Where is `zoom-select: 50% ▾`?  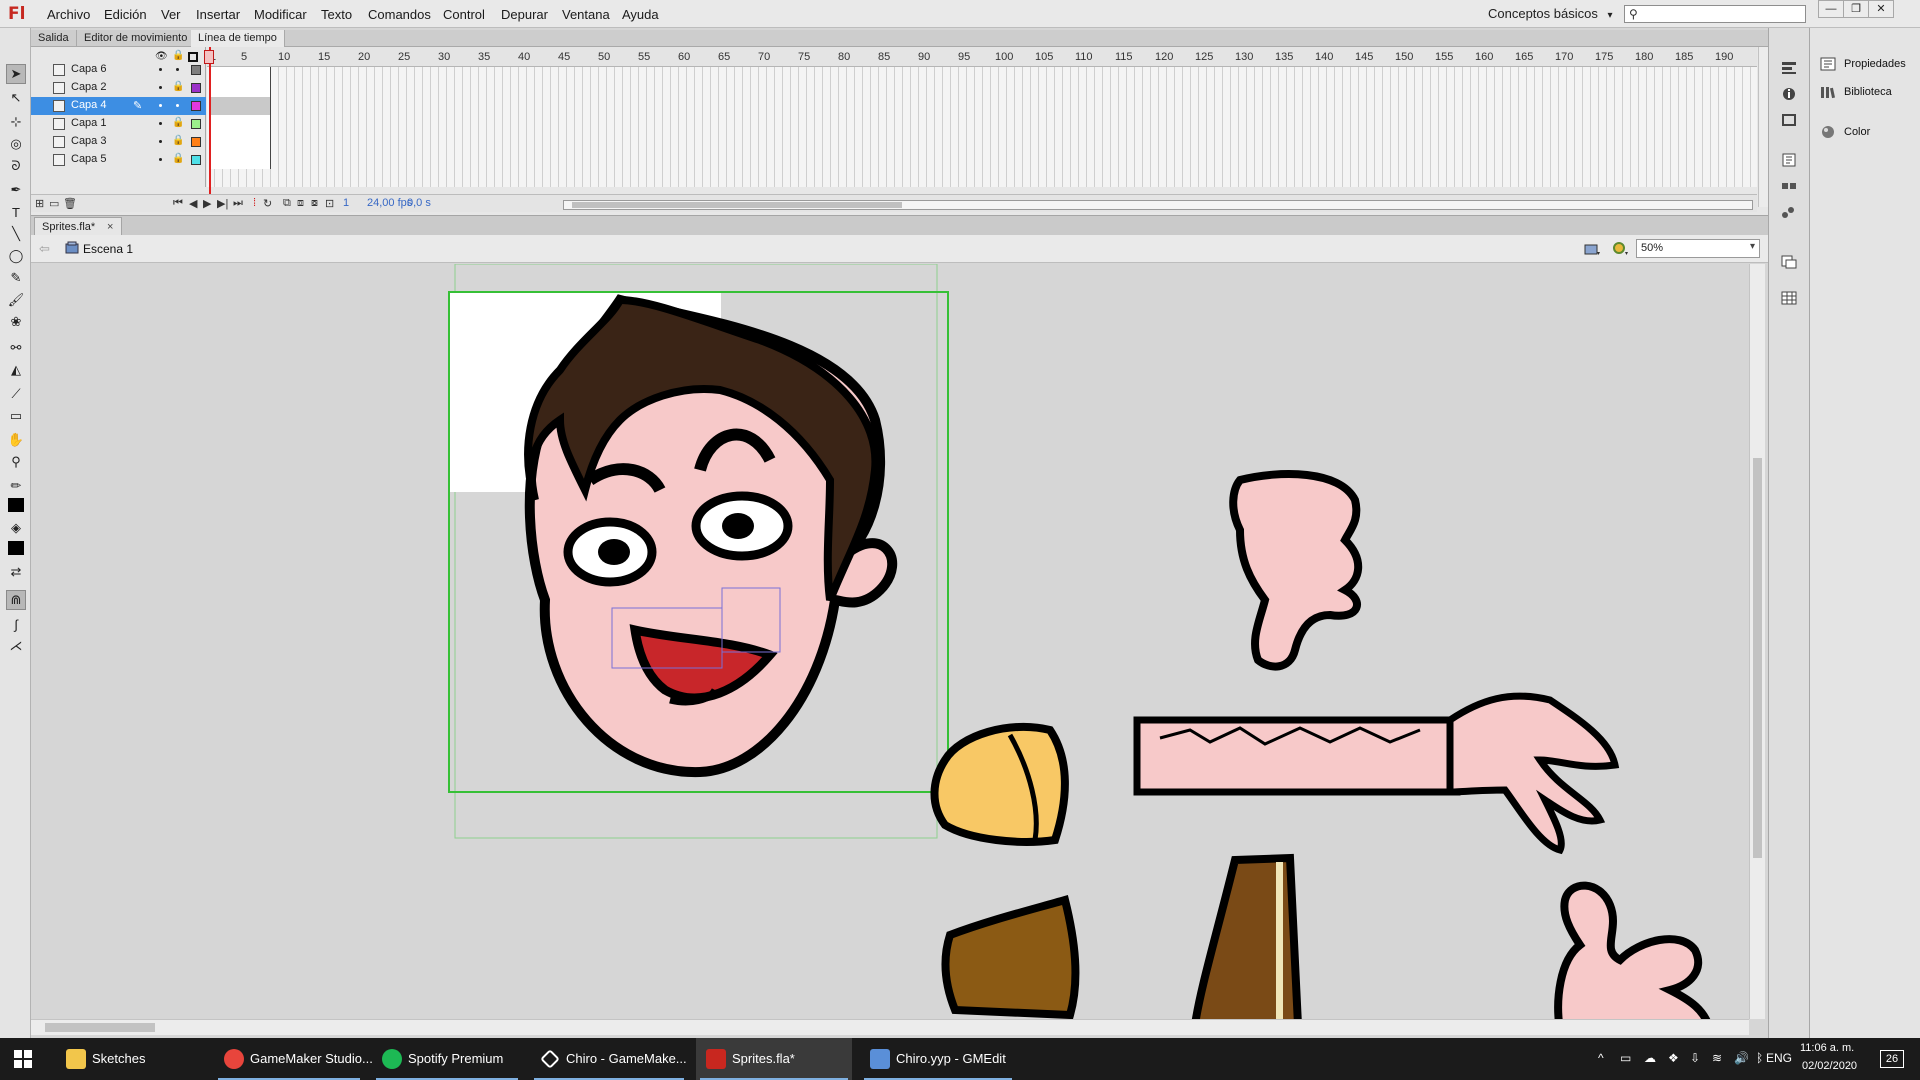
zoom-select: 50% ▾ is located at coordinates (1698, 248).